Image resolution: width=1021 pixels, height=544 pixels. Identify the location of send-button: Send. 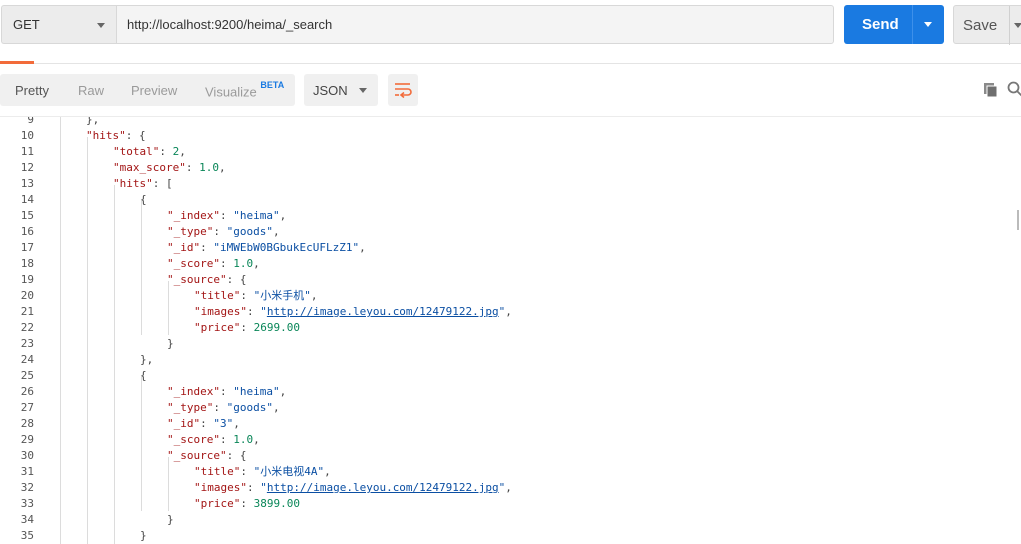
(894, 24).